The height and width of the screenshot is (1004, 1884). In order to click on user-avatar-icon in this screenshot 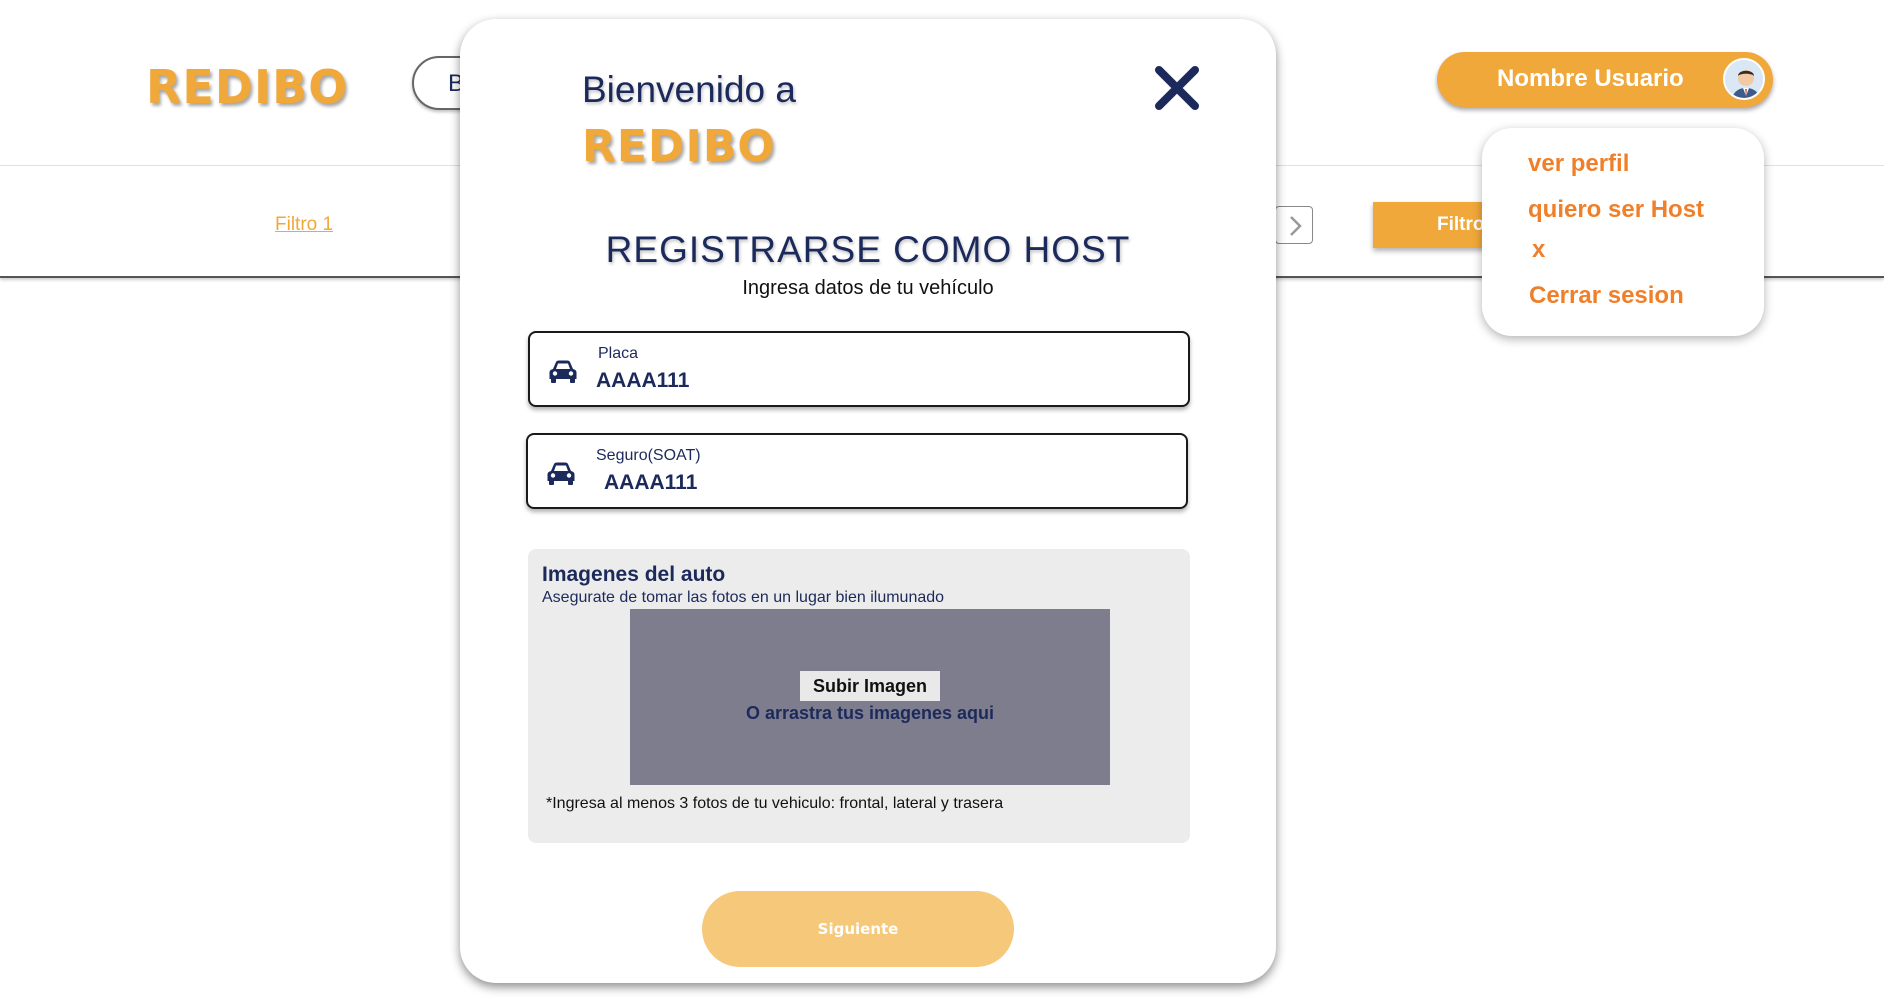, I will do `click(1744, 79)`.